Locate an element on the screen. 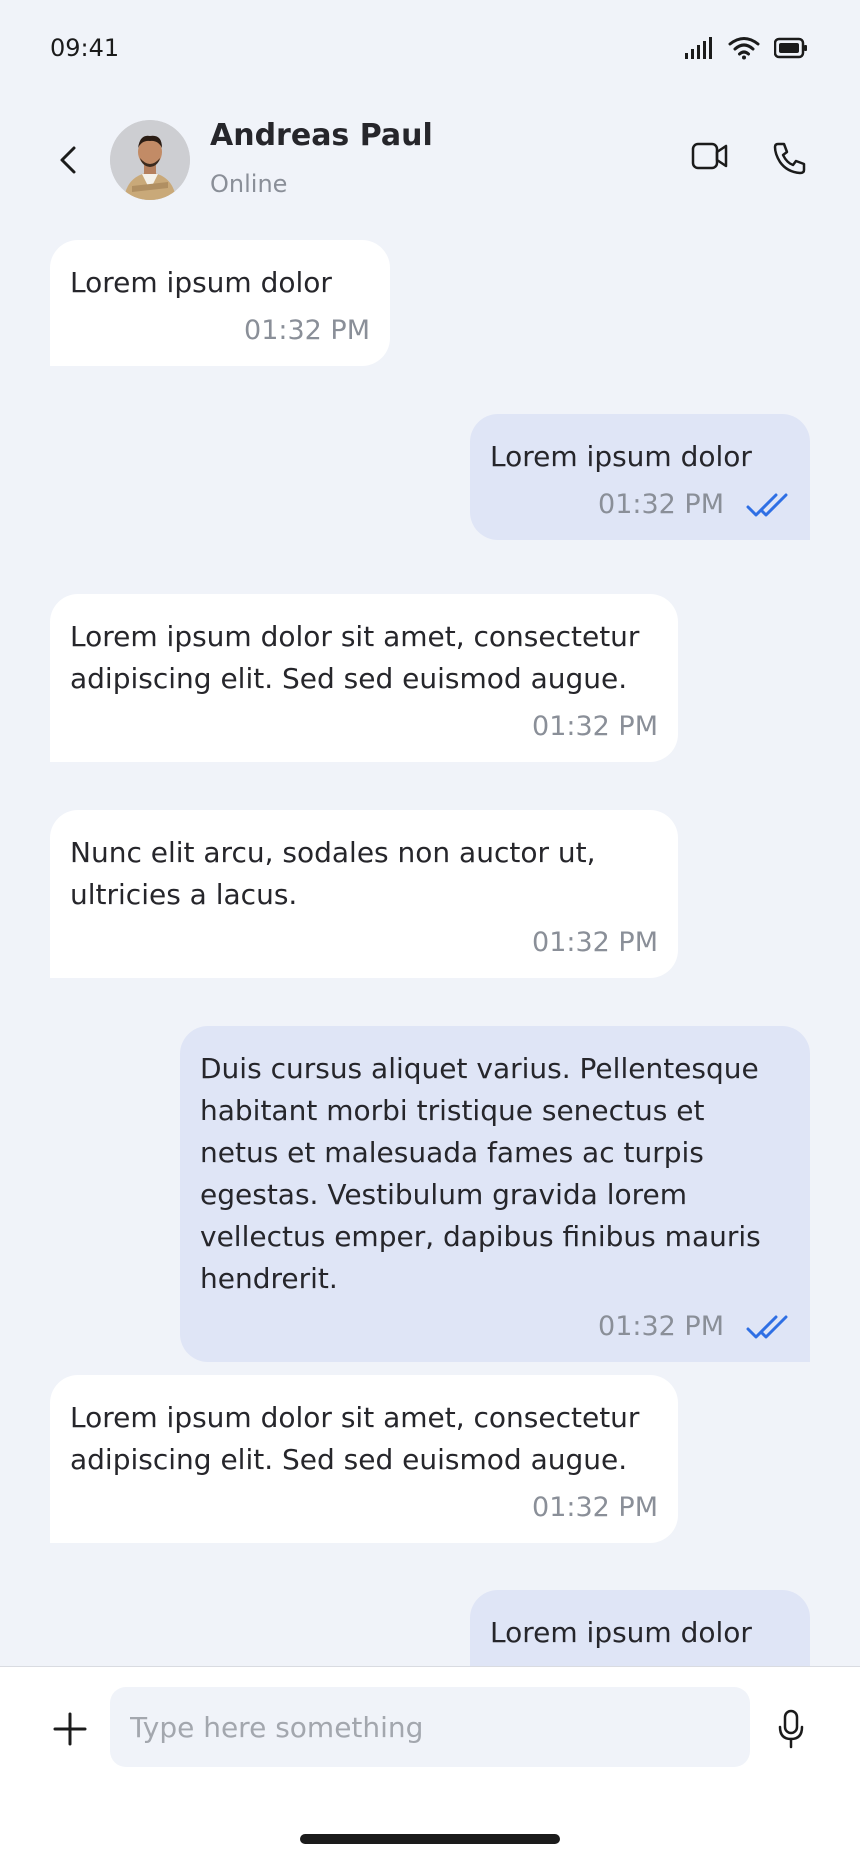  home-indicator is located at coordinates (430, 1839).